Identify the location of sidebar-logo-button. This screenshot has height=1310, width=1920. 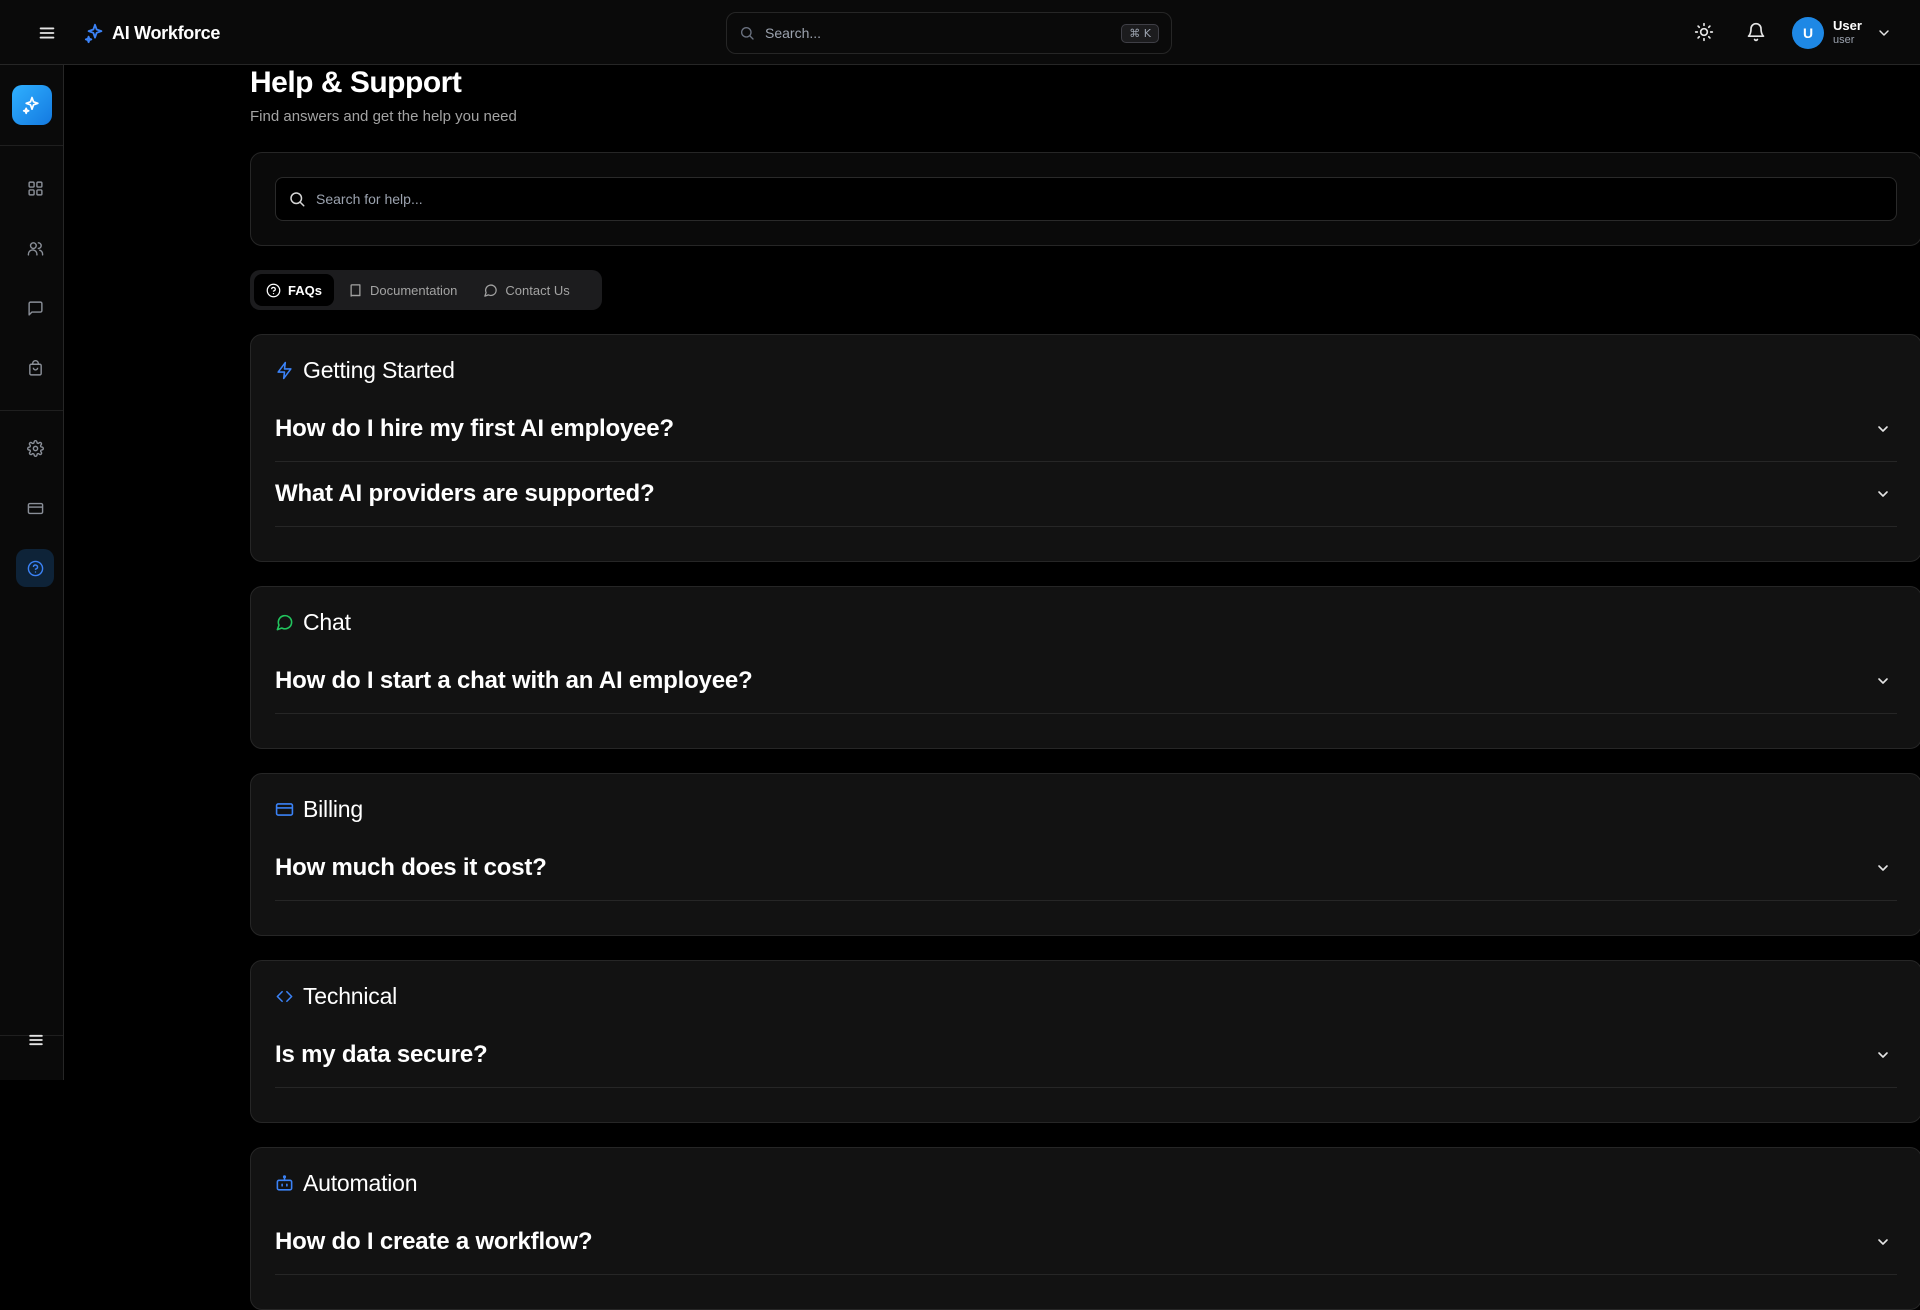
(32, 105).